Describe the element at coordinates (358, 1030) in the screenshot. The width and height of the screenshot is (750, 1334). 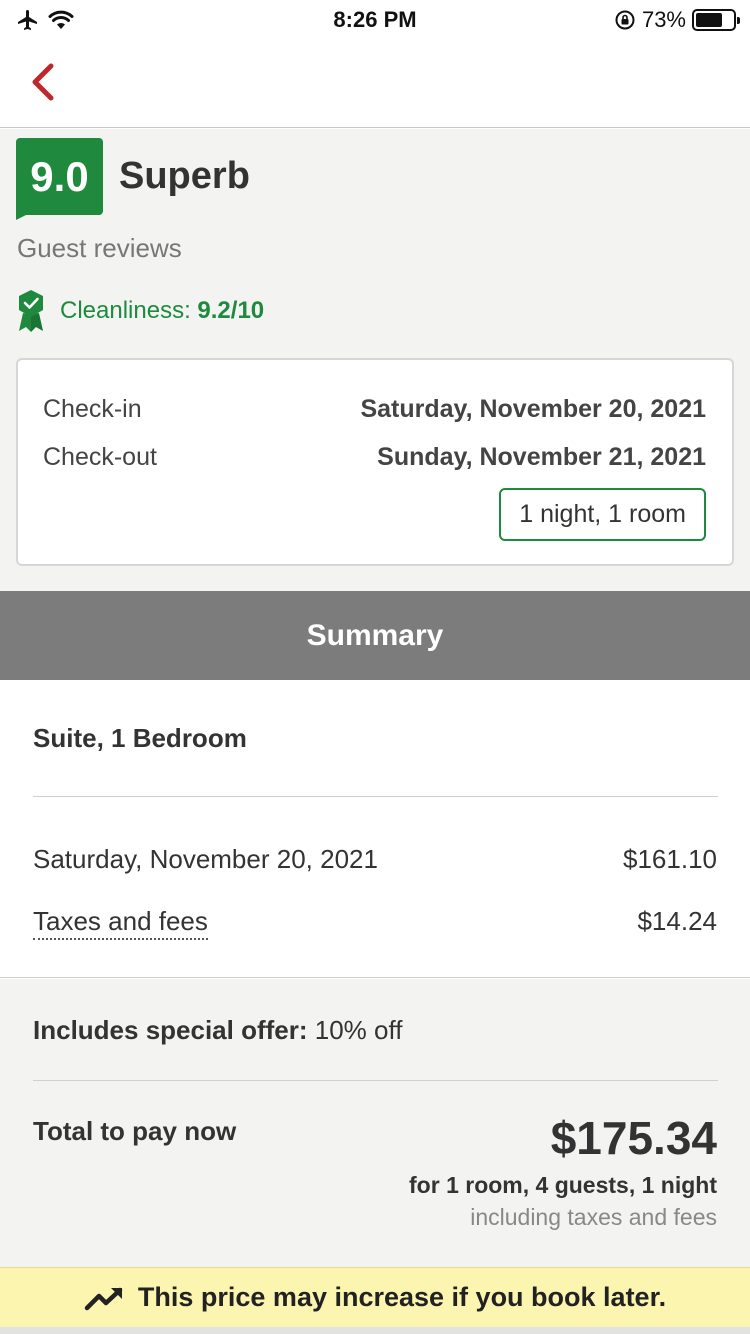
I see `special-offer-value: 10% off` at that location.